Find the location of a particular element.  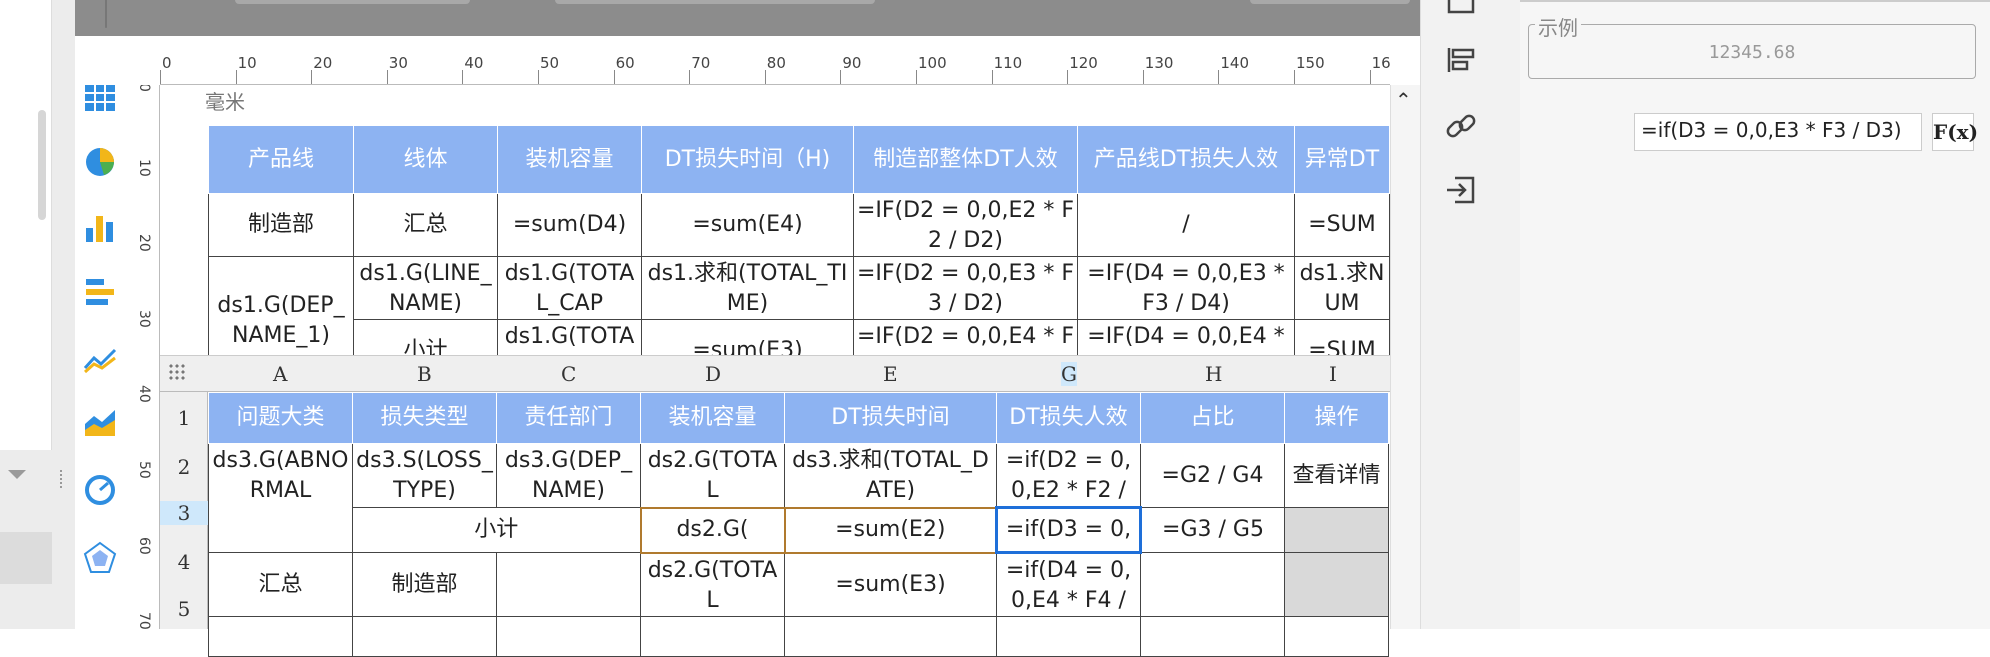

align-icon is located at coordinates (1461, 60).